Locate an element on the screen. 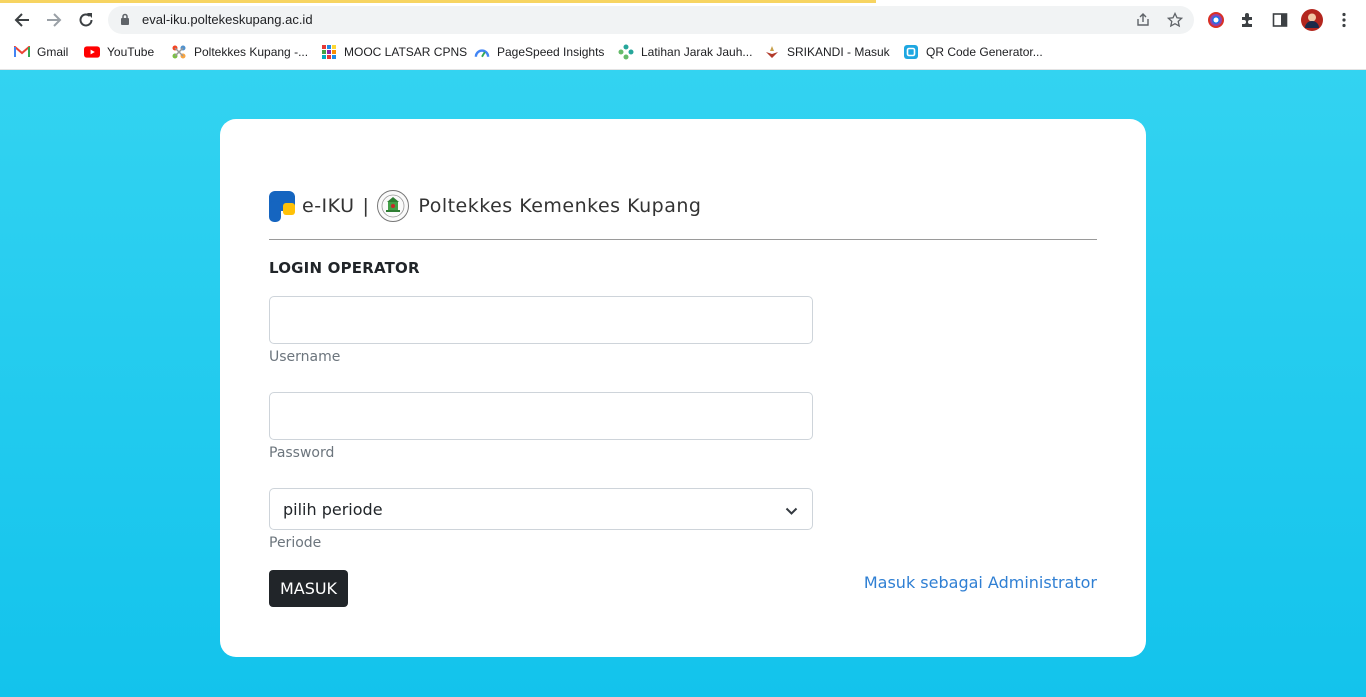 The image size is (1366, 697). password-input is located at coordinates (541, 416).